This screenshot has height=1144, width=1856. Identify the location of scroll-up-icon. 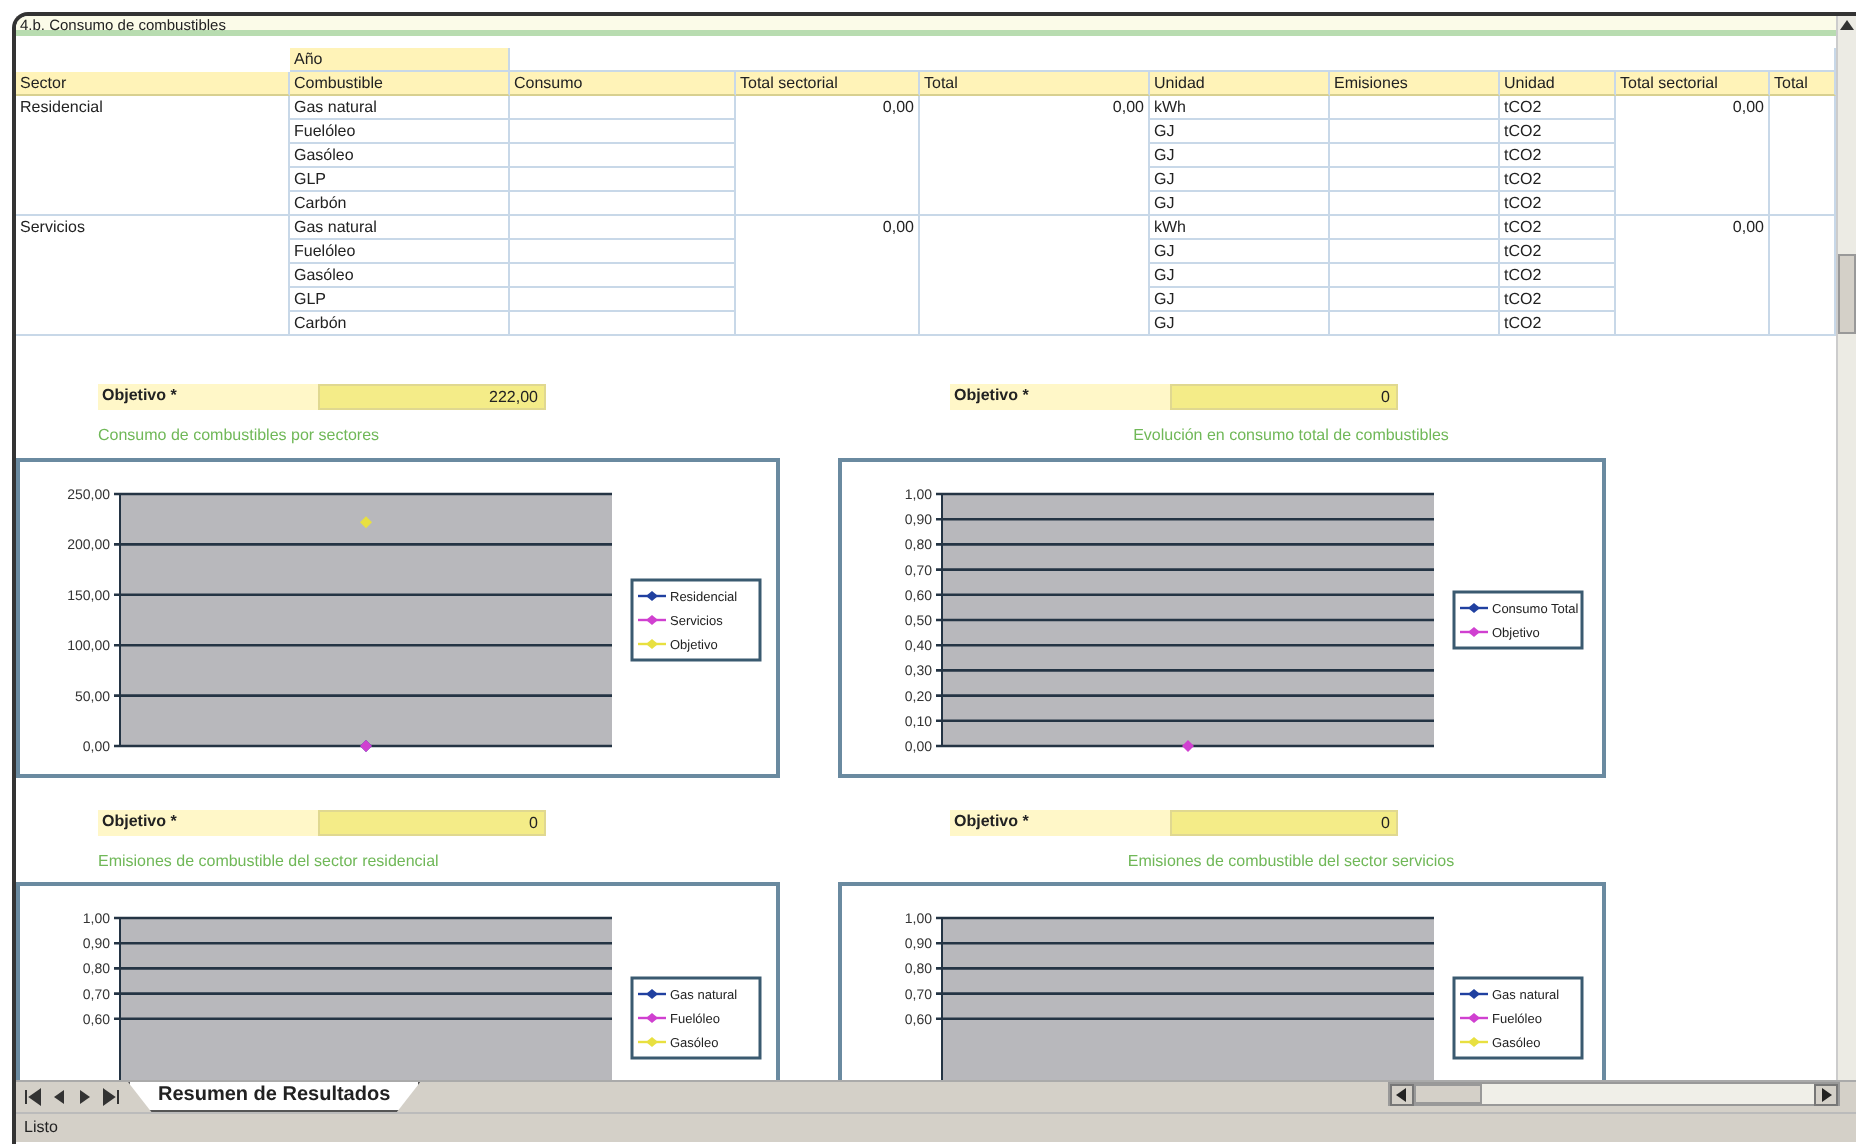
(1847, 25).